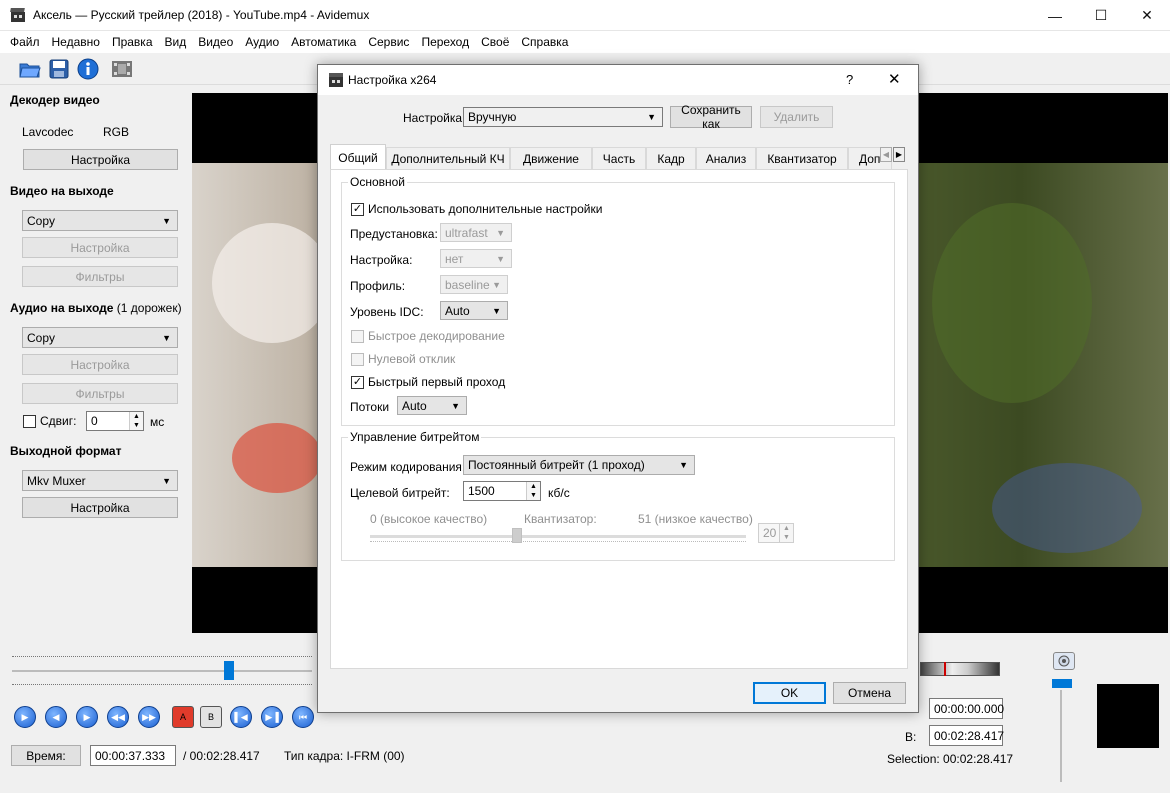 The height and width of the screenshot is (793, 1170). I want to click on quantizer-slider-track, so click(558, 536).